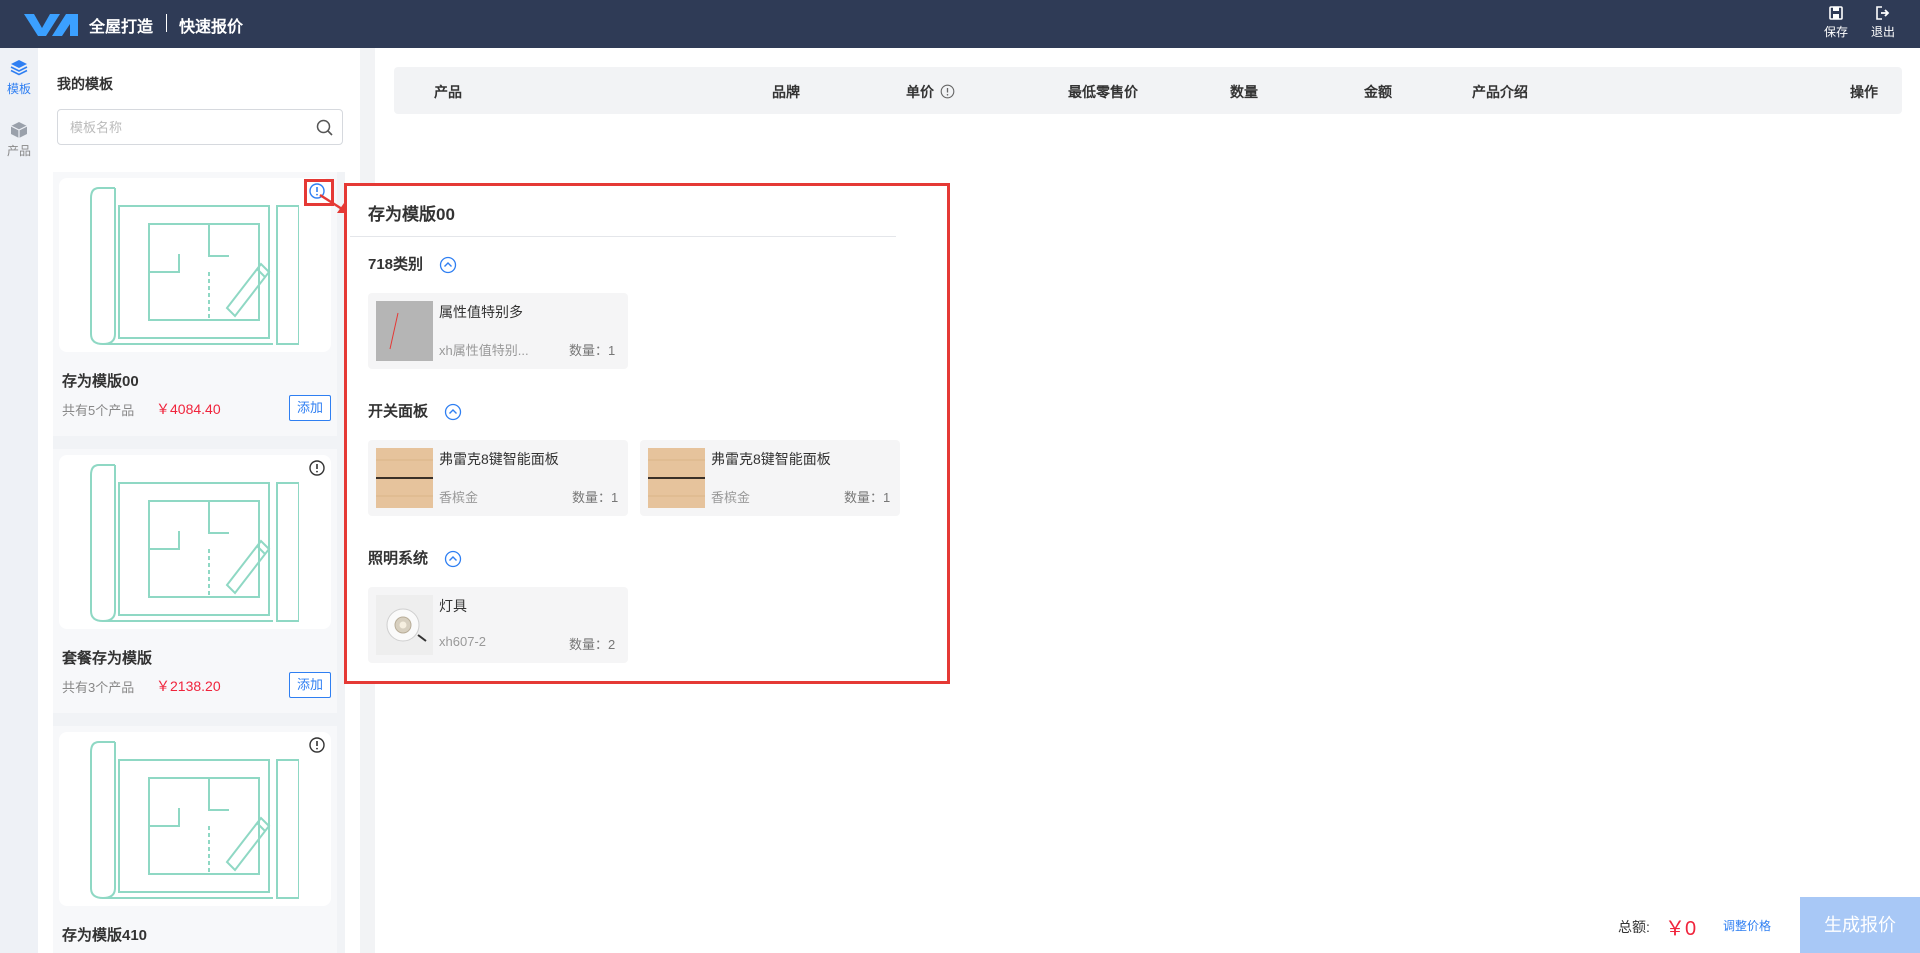 The image size is (1920, 953). I want to click on template-card: 存为模版00 共有5个产品 ￥4084.40 添加, so click(195, 304).